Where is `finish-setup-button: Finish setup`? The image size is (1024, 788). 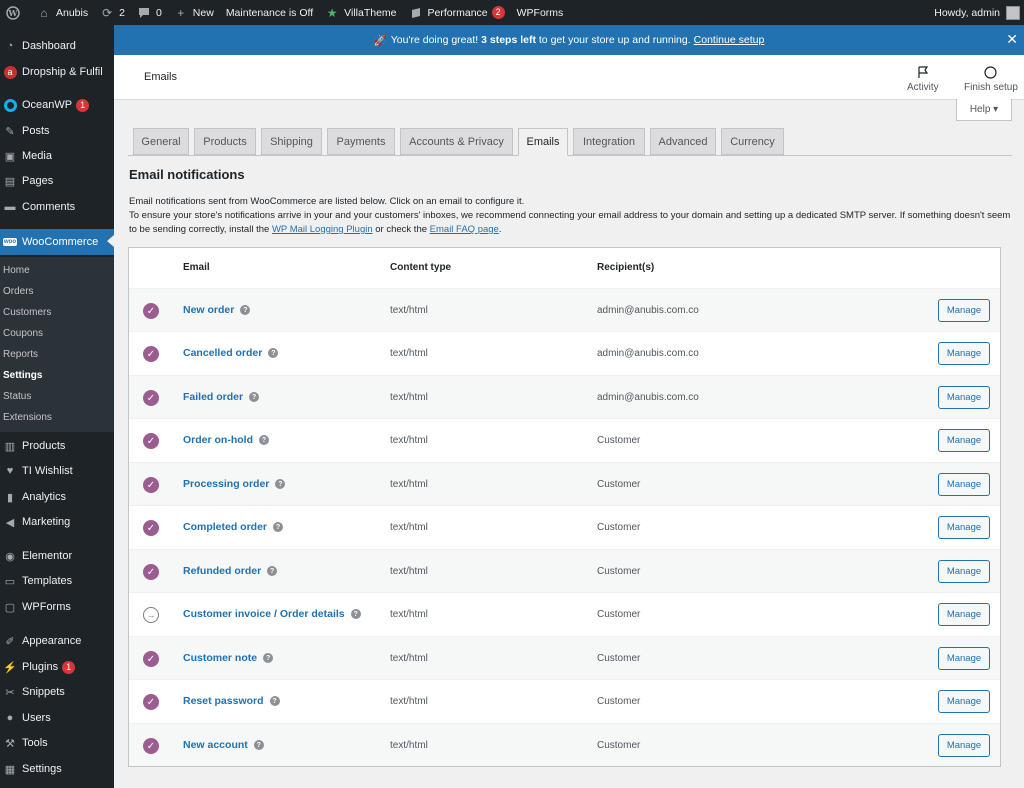
finish-setup-button: Finish setup is located at coordinates (991, 79).